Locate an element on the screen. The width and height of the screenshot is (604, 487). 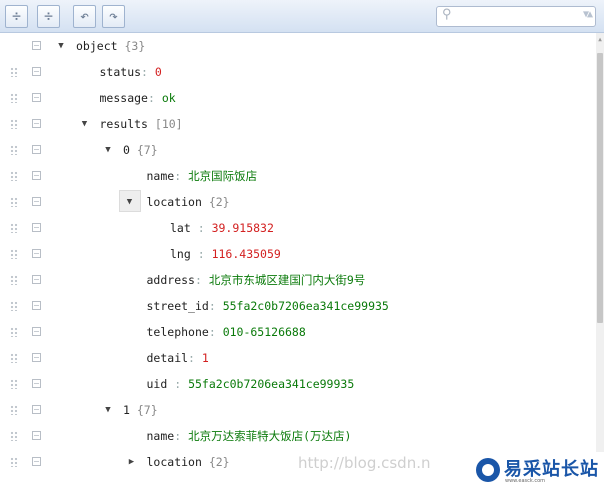
tree-key: status: 0 is located at coordinates (131, 72).